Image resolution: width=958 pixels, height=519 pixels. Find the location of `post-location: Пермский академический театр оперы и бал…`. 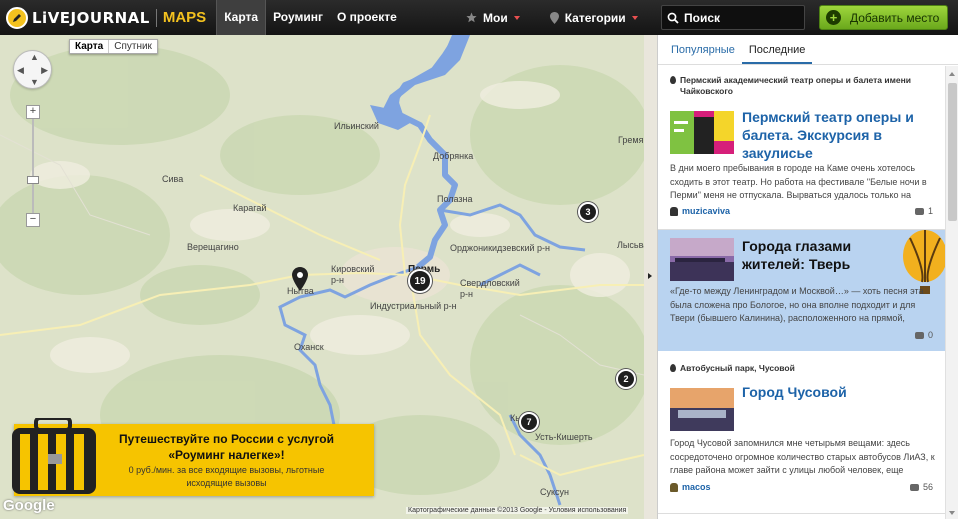

post-location: Пермский академический театр оперы и бал… is located at coordinates (805, 86).